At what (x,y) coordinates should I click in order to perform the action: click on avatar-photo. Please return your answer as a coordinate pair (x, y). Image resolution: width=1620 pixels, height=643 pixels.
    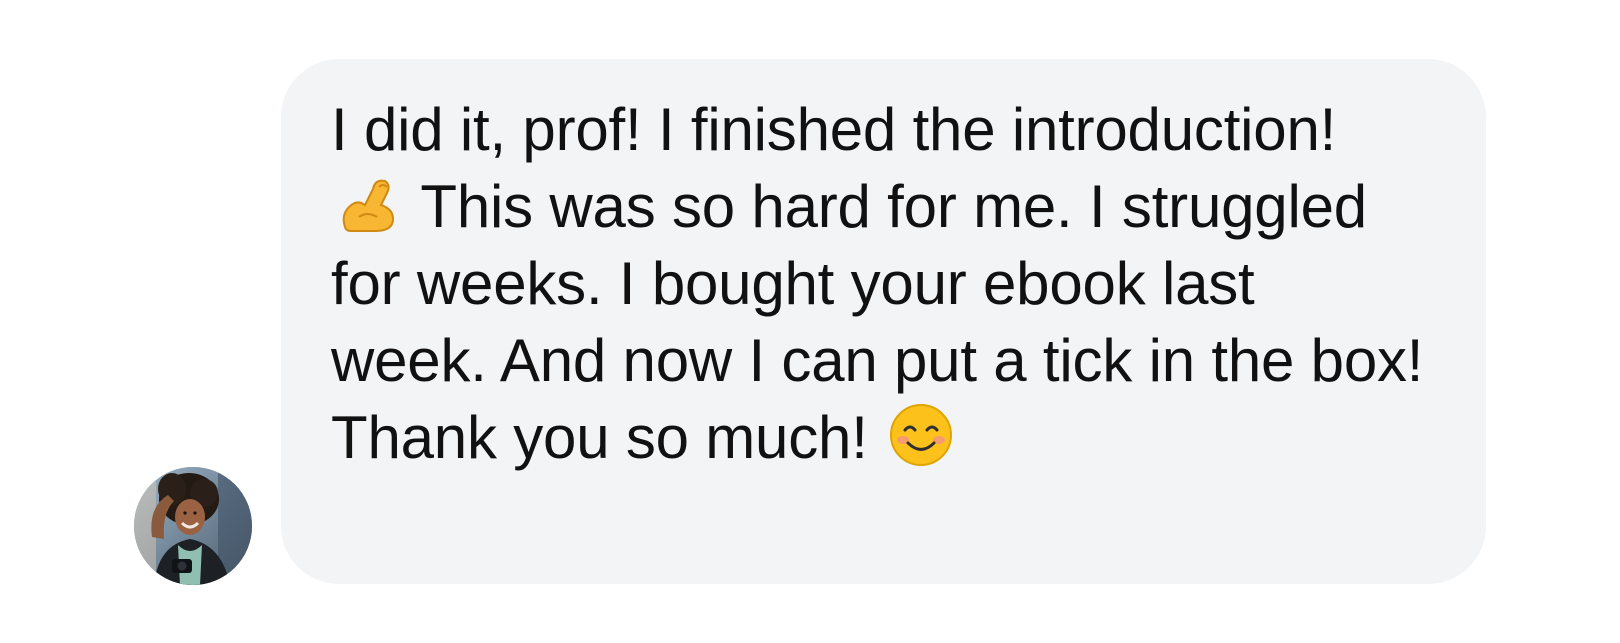
    Looking at the image, I should click on (193, 526).